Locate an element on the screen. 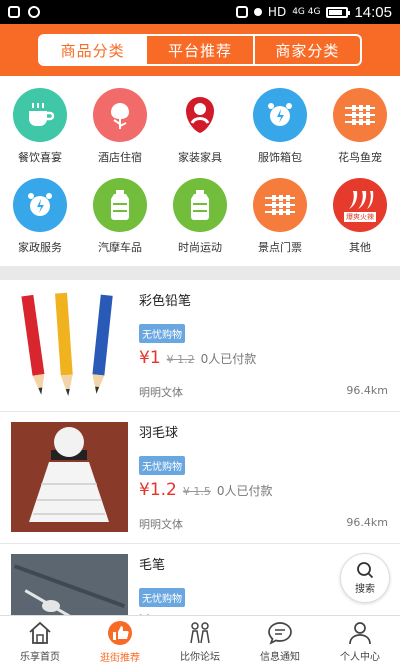  category-item: 景点门票 is located at coordinates (280, 211).